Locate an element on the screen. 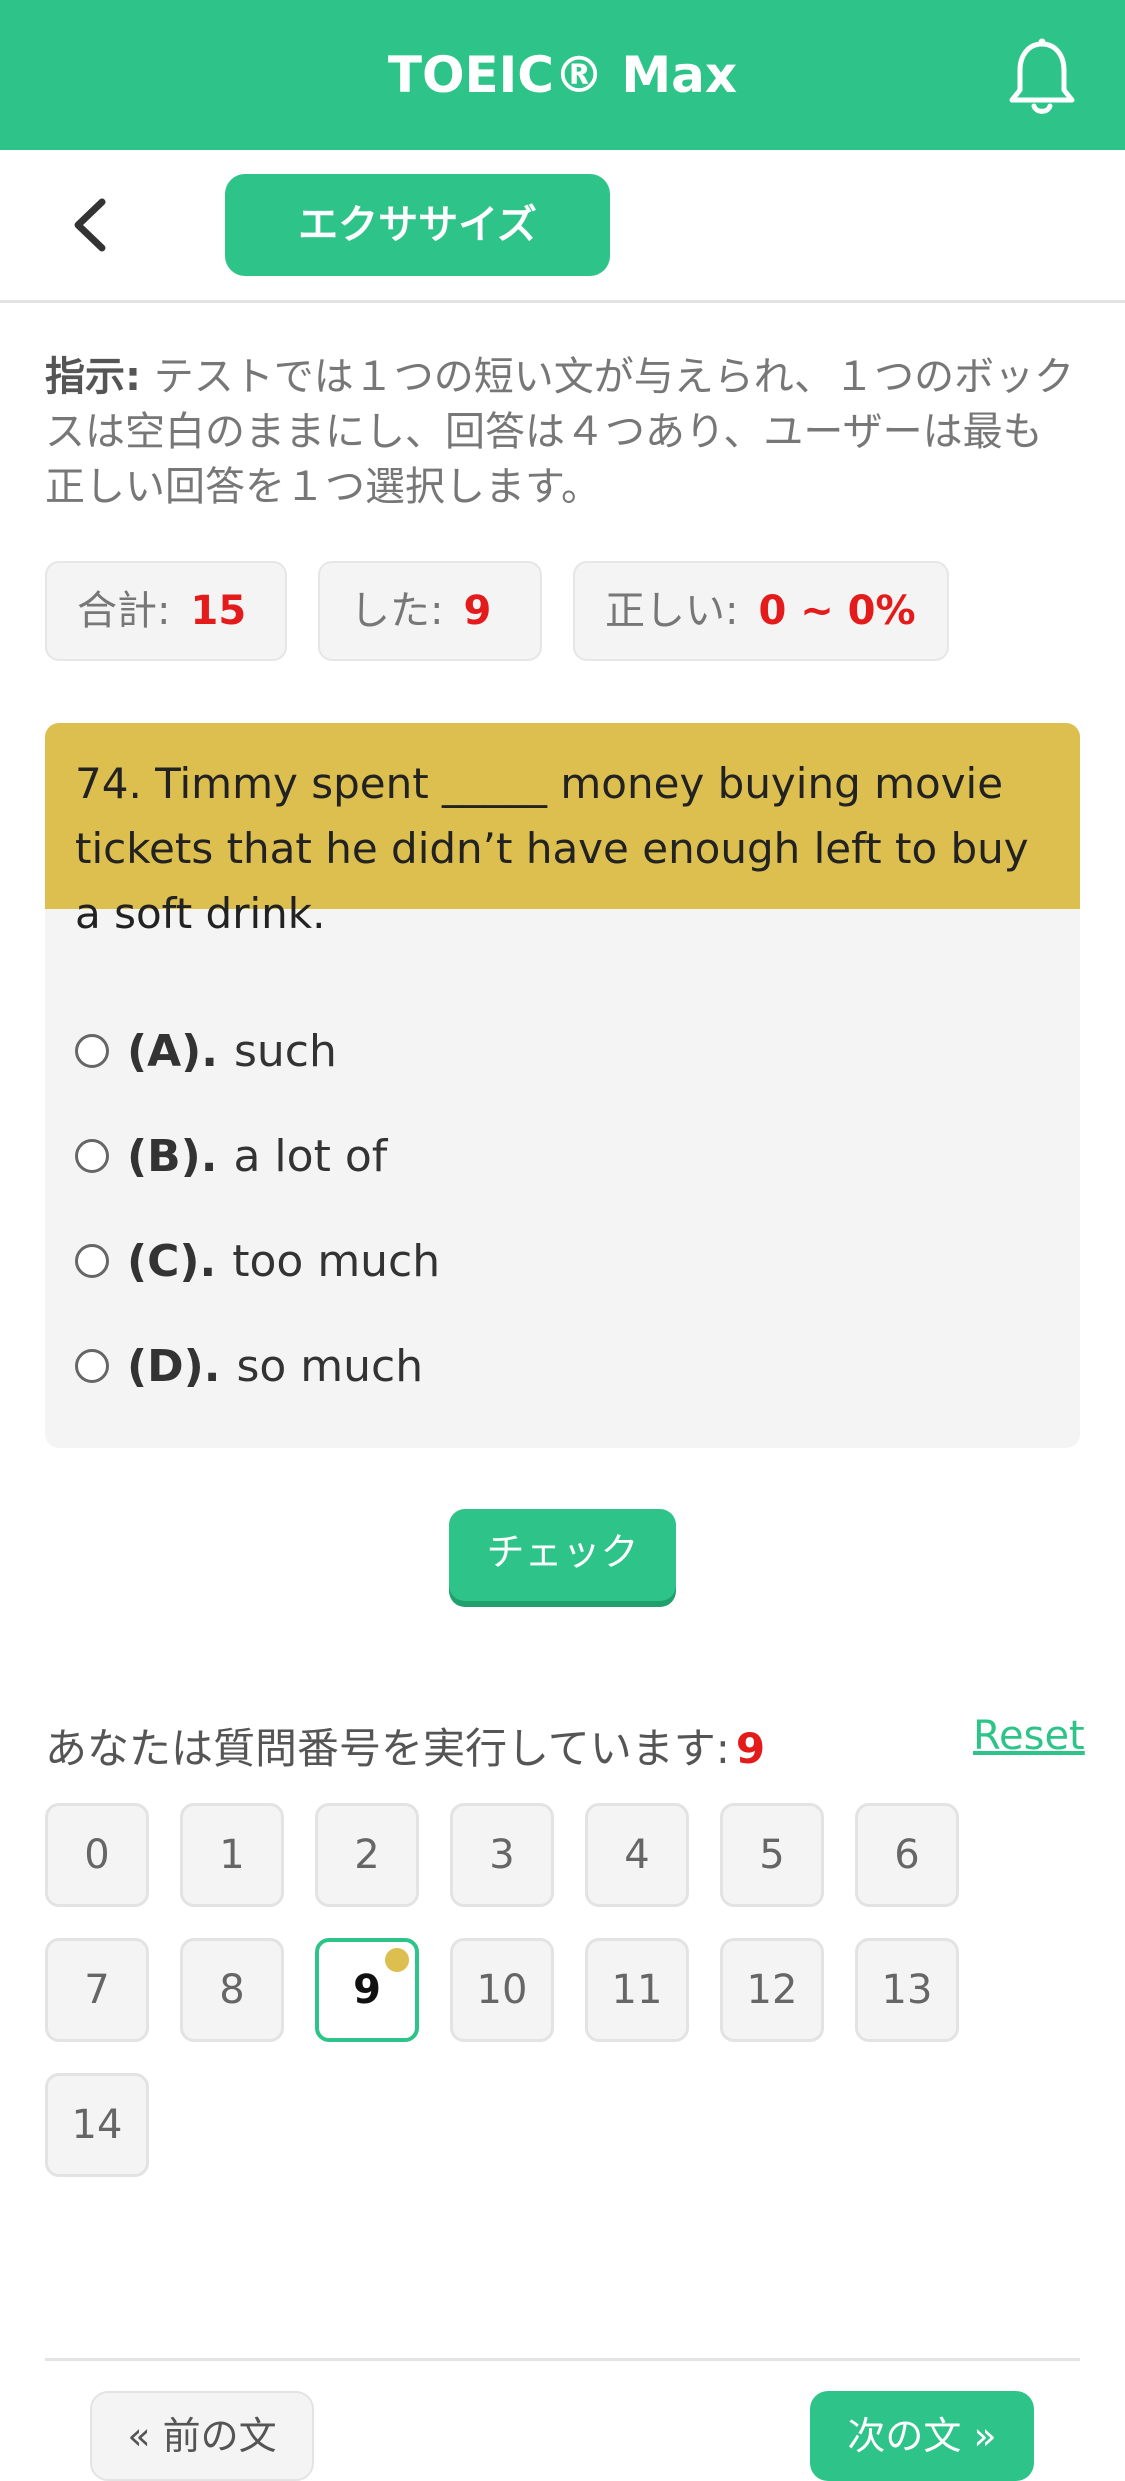 This screenshot has height=2481, width=1125. option-letter: (D). is located at coordinates (174, 1366).